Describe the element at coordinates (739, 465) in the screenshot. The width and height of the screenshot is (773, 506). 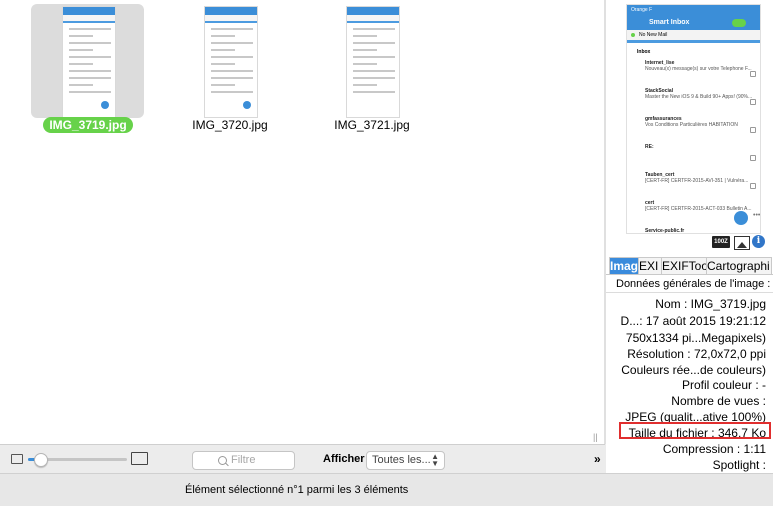
I see `info-row: Spotlight :` at that location.